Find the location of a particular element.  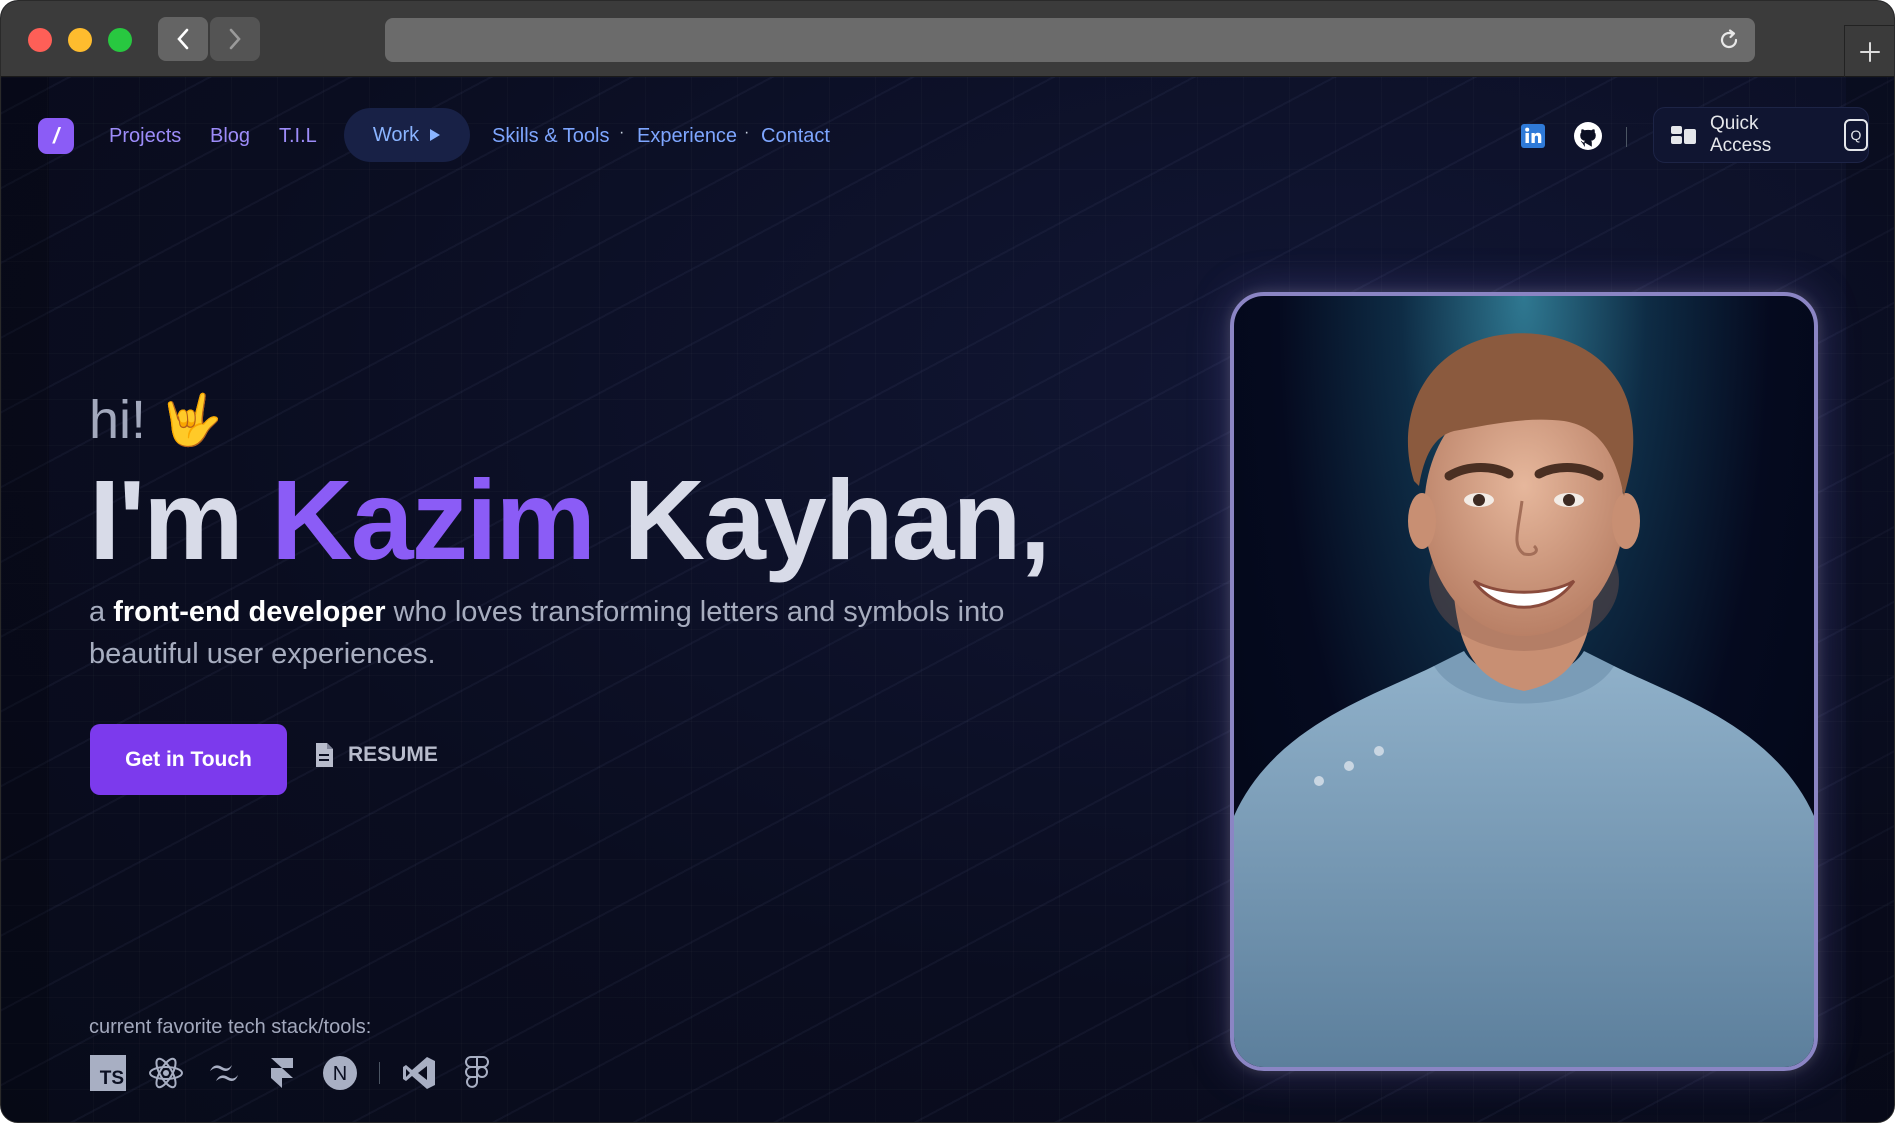

linkedin-icon is located at coordinates (1533, 136).